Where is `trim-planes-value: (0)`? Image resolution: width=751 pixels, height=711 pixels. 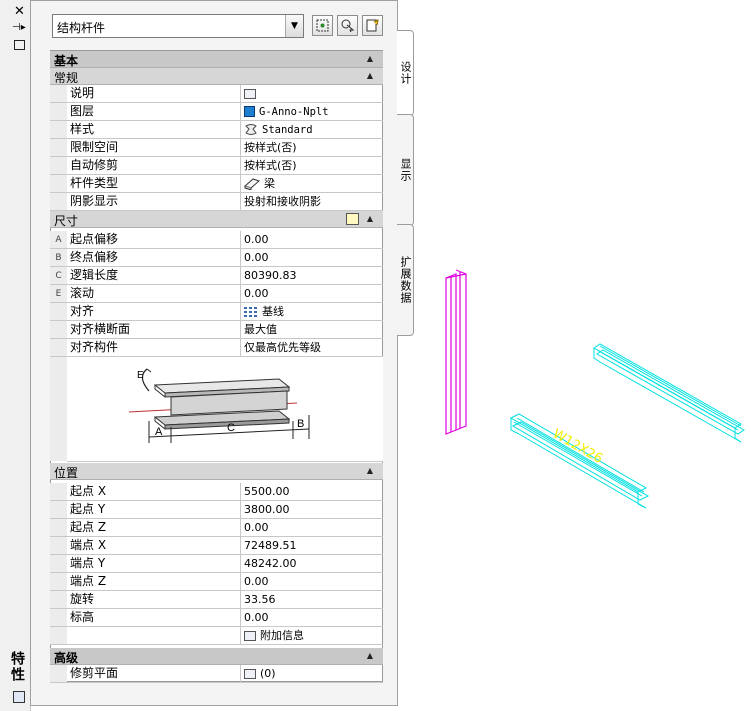 trim-planes-value: (0) is located at coordinates (268, 673).